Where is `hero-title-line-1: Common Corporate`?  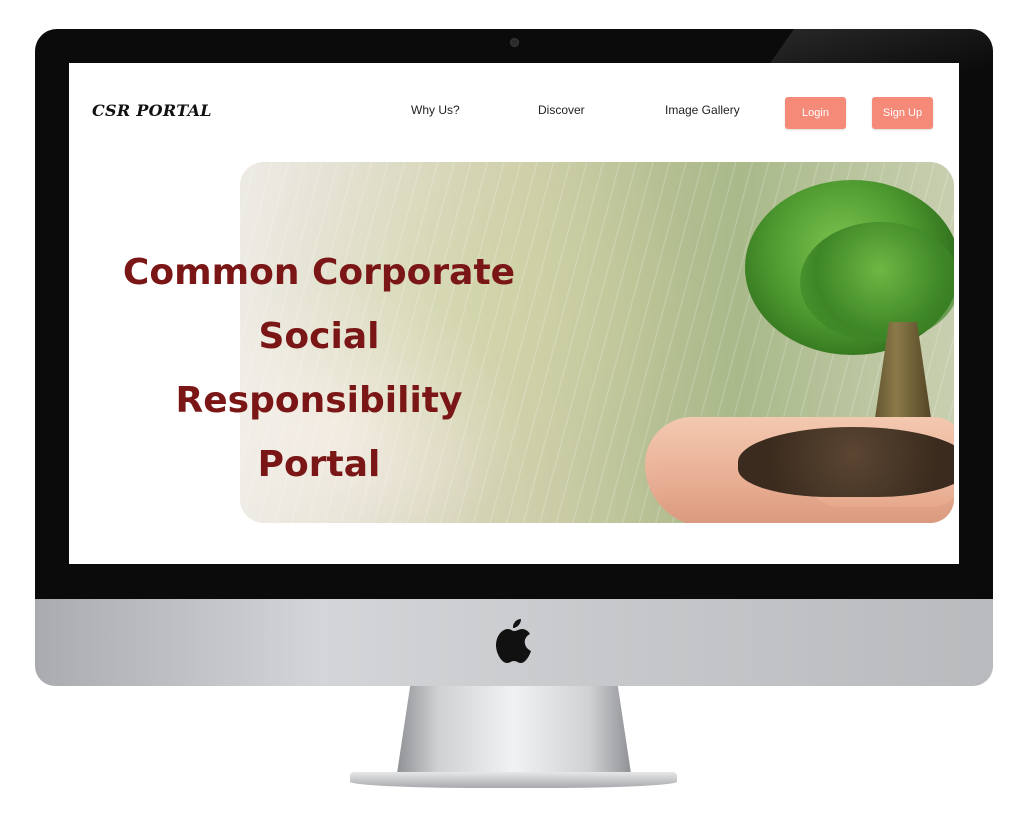 hero-title-line-1: Common Corporate is located at coordinates (319, 272).